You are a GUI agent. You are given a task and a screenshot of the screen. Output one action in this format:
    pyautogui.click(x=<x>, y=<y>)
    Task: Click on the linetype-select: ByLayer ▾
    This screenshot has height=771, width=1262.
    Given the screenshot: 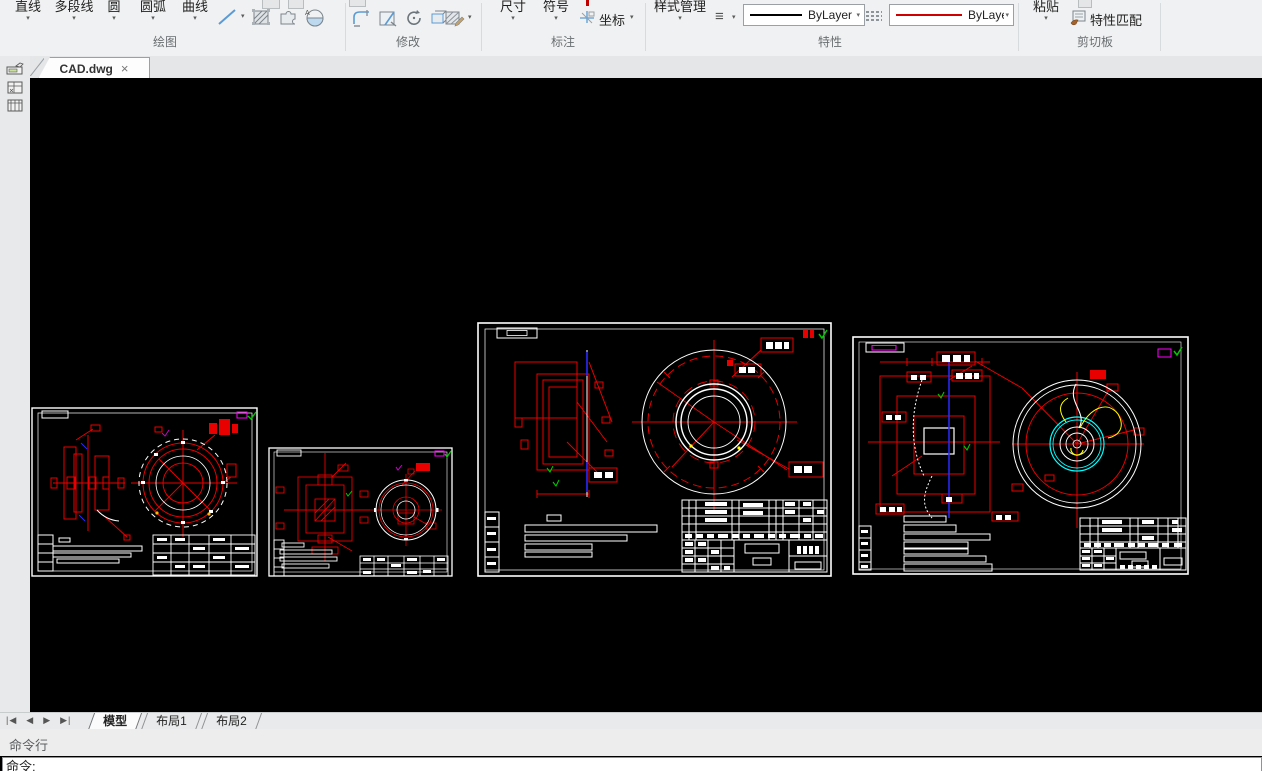 What is the action you would take?
    pyautogui.click(x=804, y=15)
    